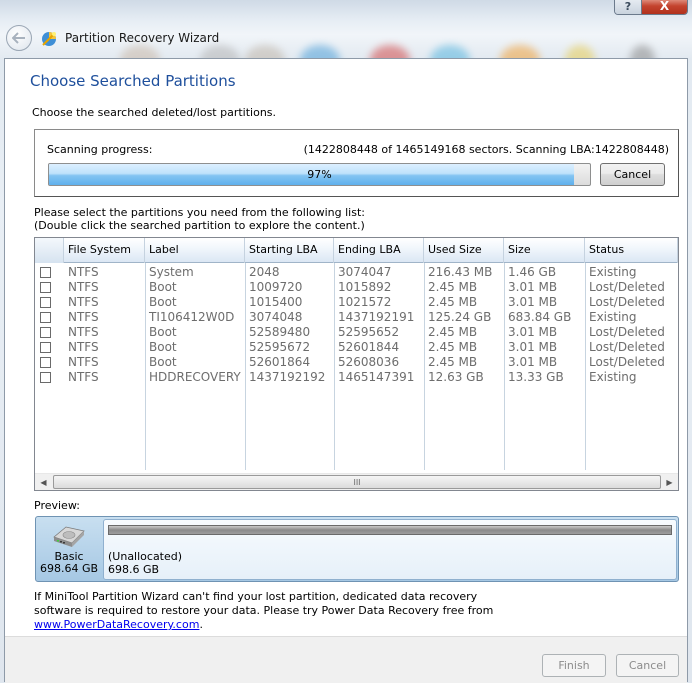 The width and height of the screenshot is (692, 683). I want to click on cancel-button: Cancel, so click(647, 665).